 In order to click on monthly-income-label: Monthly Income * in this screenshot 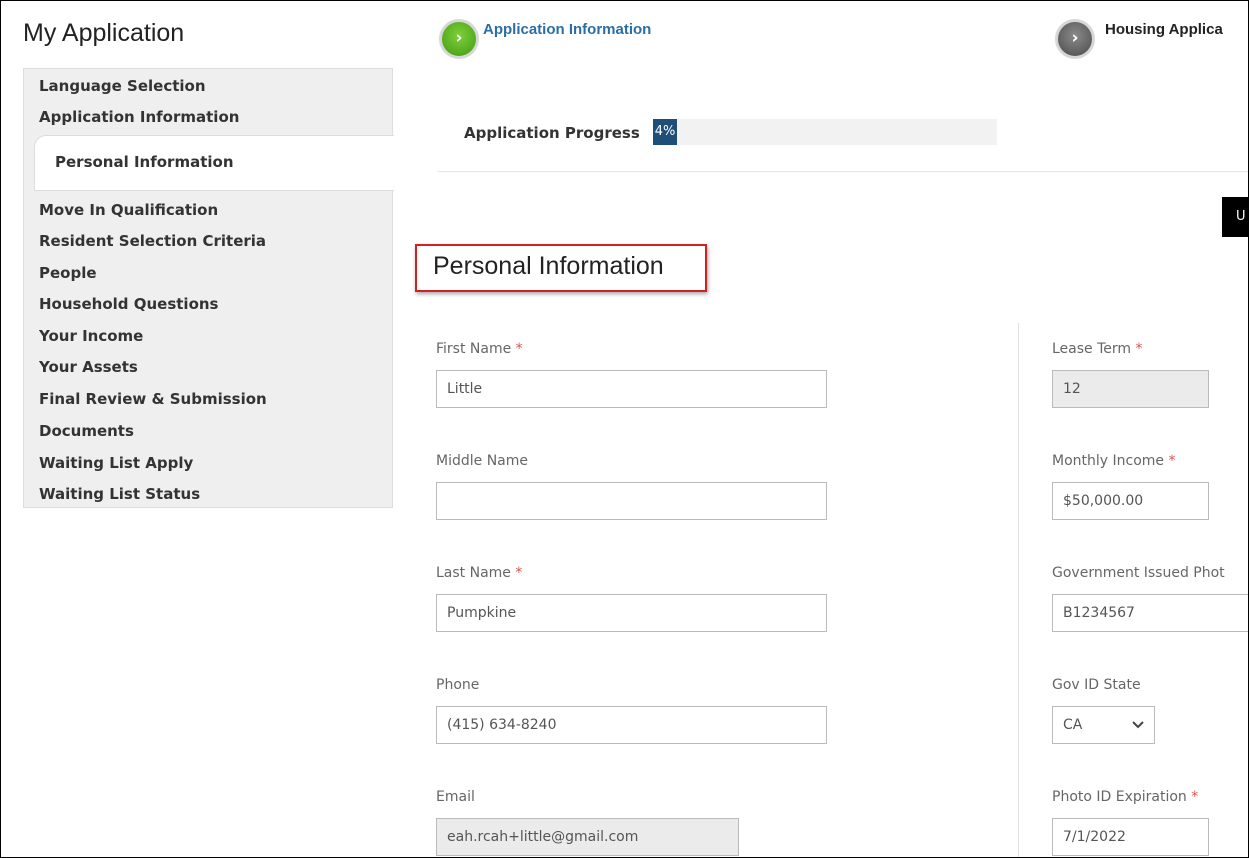, I will do `click(1113, 461)`.